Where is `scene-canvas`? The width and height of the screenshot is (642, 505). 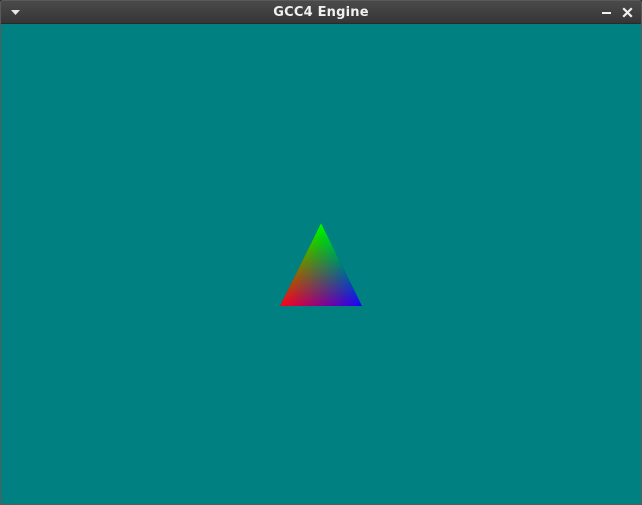
scene-canvas is located at coordinates (321, 264).